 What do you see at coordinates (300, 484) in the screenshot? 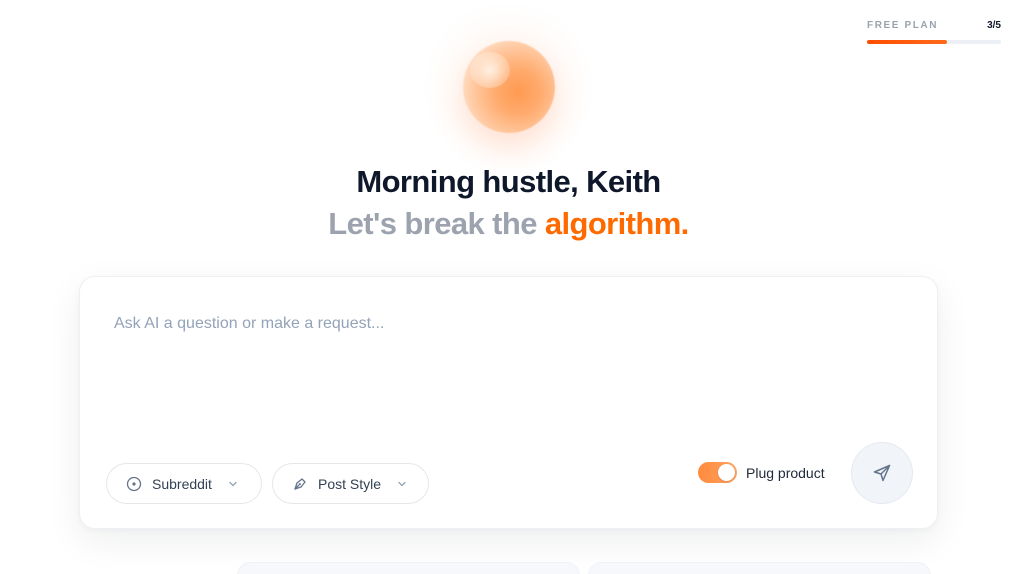
I see `pen-nib-icon` at bounding box center [300, 484].